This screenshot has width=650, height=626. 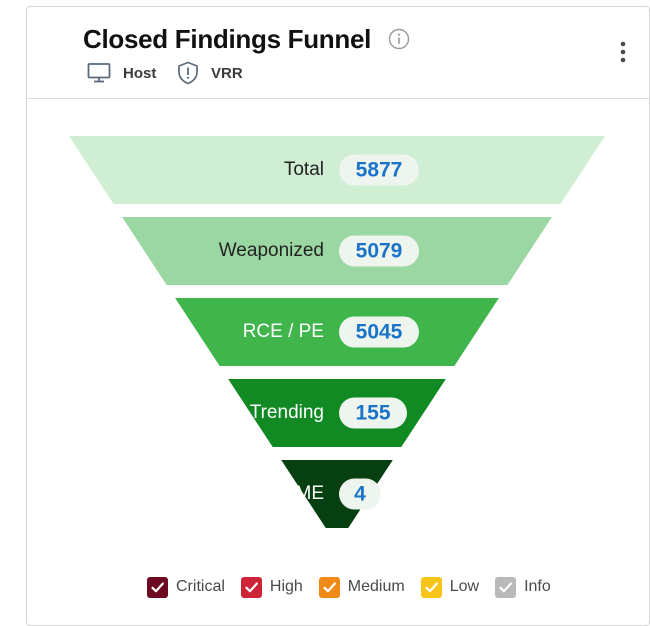 What do you see at coordinates (373, 413) in the screenshot?
I see `funnel-stage-value: 155` at bounding box center [373, 413].